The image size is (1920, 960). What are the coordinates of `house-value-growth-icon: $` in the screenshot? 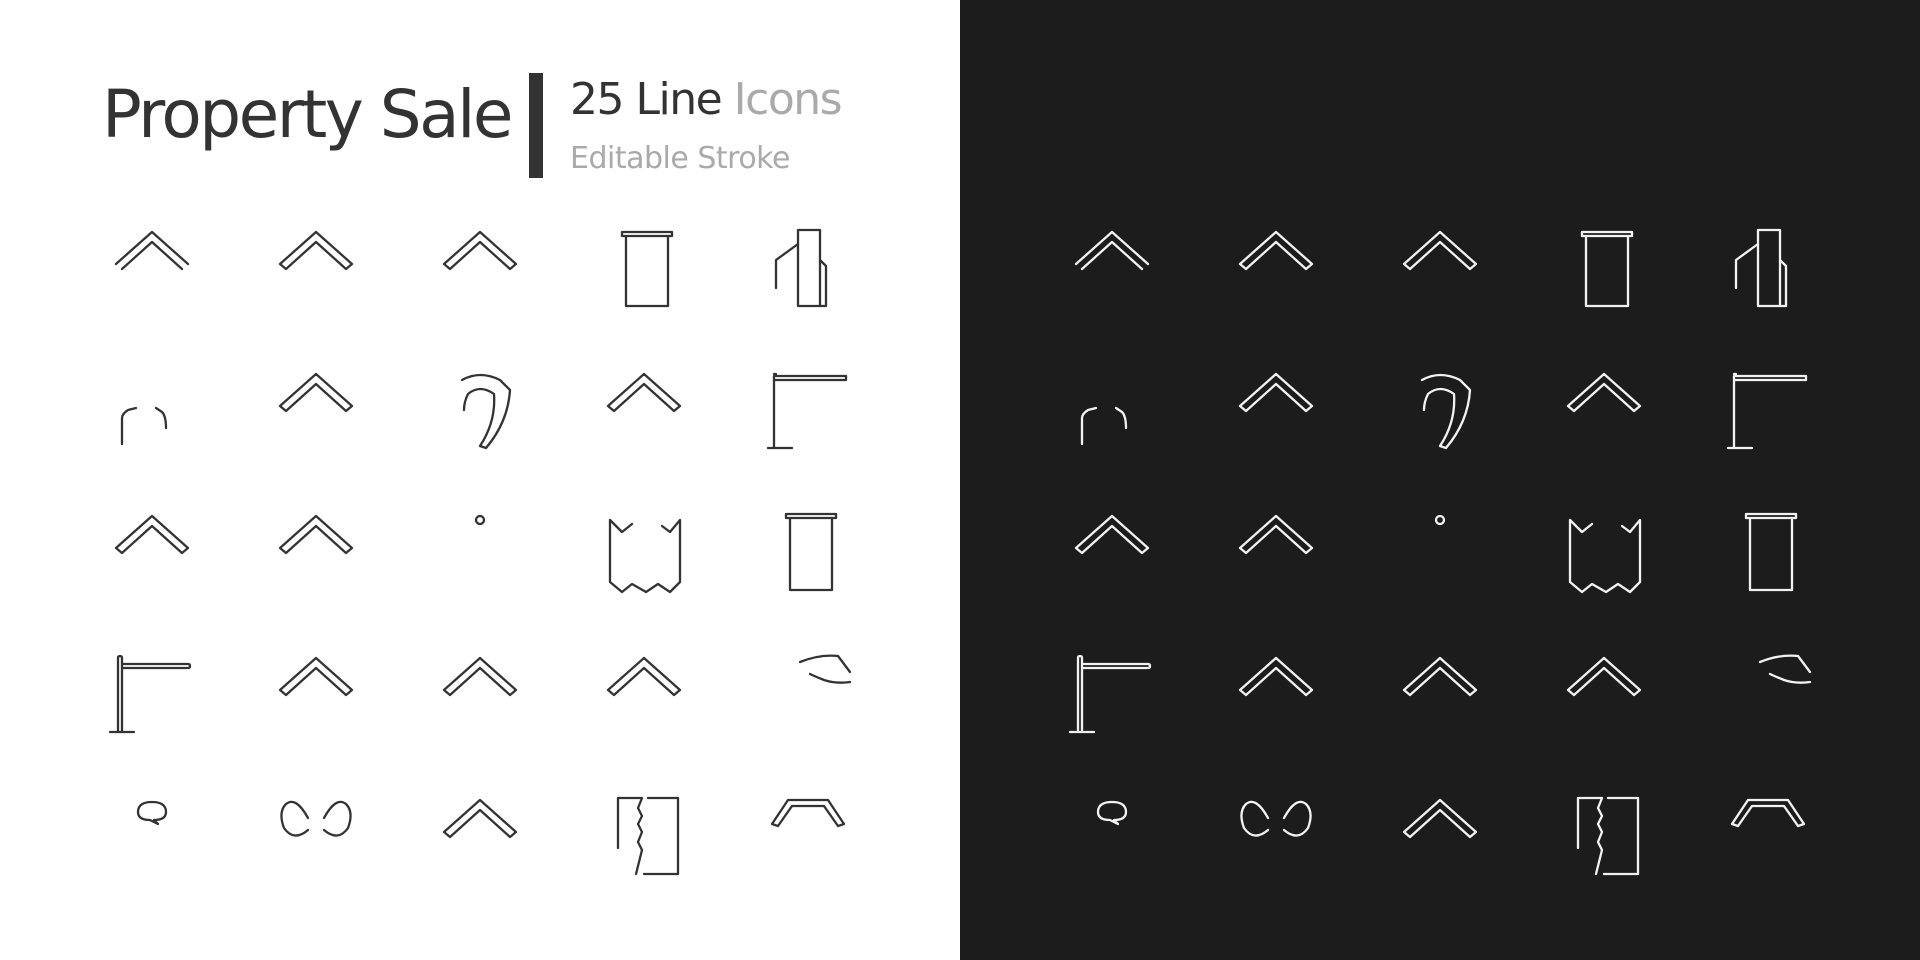 It's located at (1276, 552).